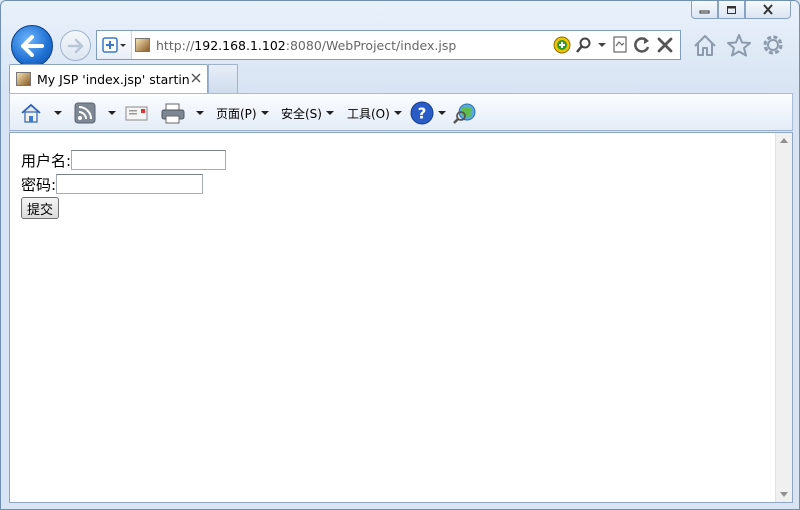 Image resolution: width=800 pixels, height=510 pixels. I want to click on toolbar-right-icons, so click(739, 45).